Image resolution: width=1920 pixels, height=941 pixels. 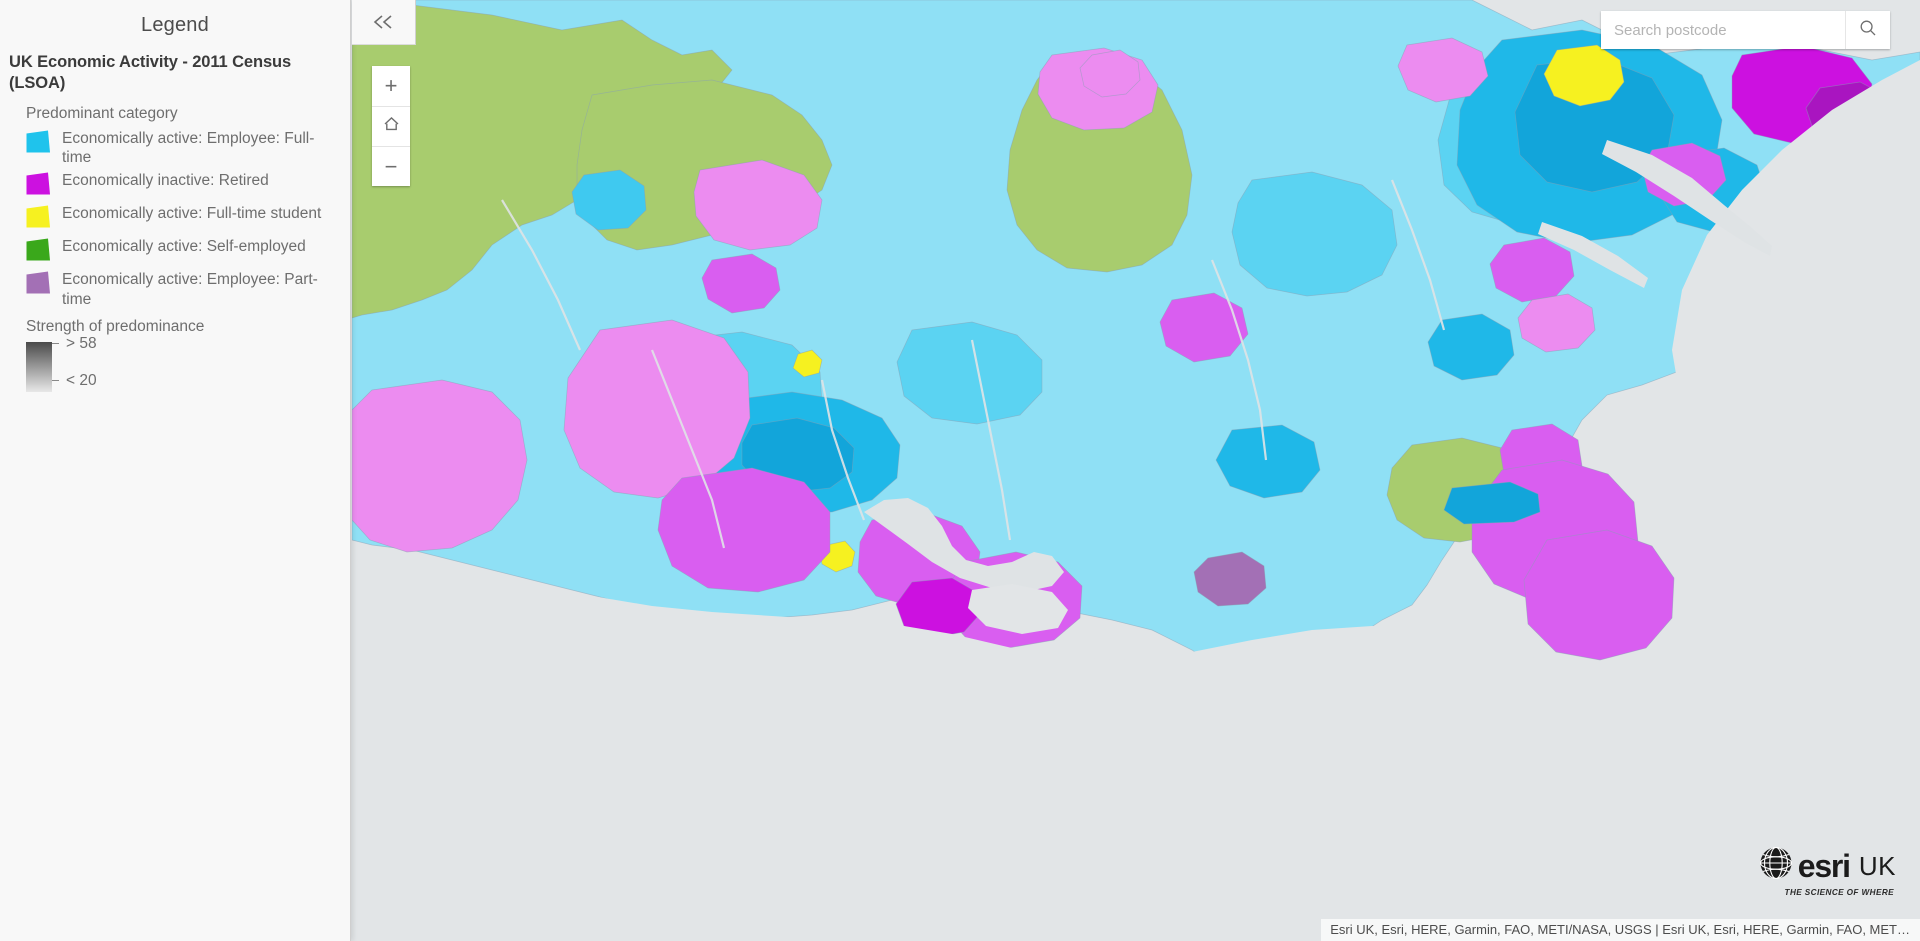 I want to click on legend-item-label: Economically inactive: Retired, so click(x=165, y=181).